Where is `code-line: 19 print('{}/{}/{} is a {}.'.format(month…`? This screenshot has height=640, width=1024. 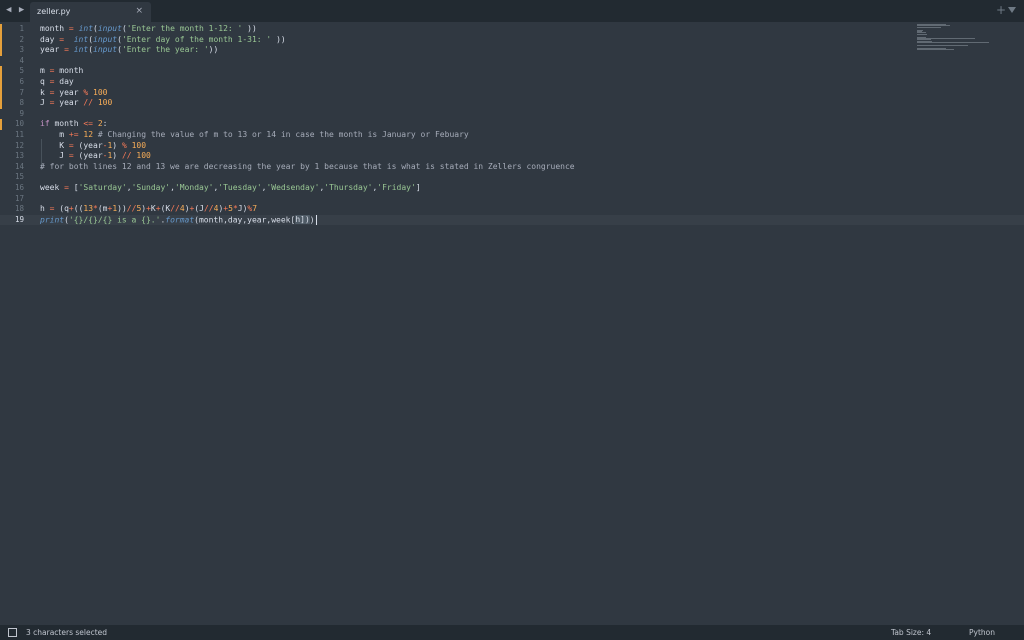
code-line: 19 print('{}/{}/{} is a {}.'.format(month… is located at coordinates (512, 220).